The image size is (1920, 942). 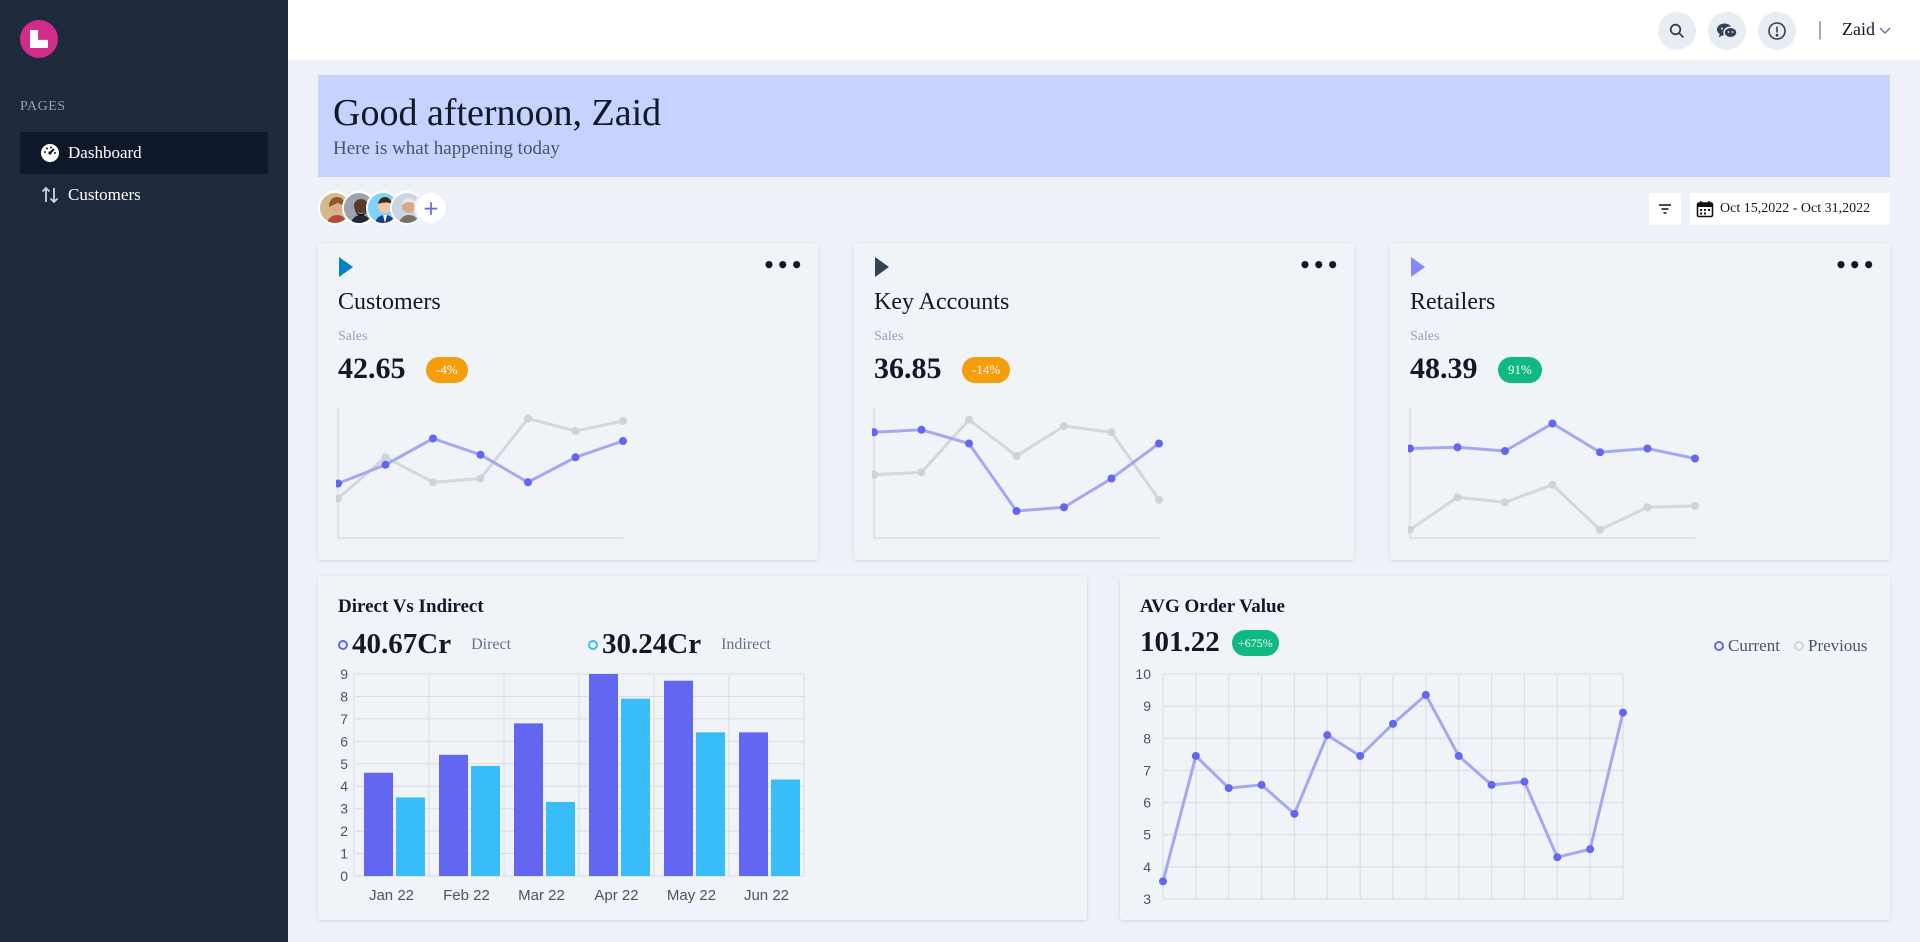 What do you see at coordinates (1147, 738) in the screenshot?
I see `y-tick-label: 8` at bounding box center [1147, 738].